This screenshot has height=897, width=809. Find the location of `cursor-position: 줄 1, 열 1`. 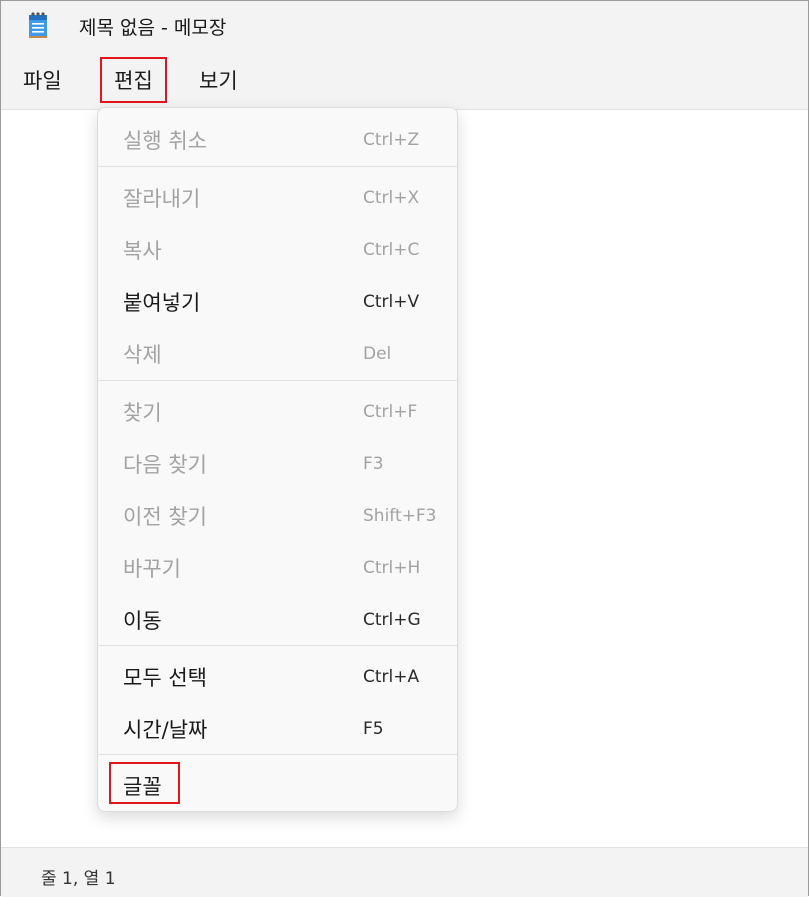

cursor-position: 줄 1, 열 1 is located at coordinates (78, 879).